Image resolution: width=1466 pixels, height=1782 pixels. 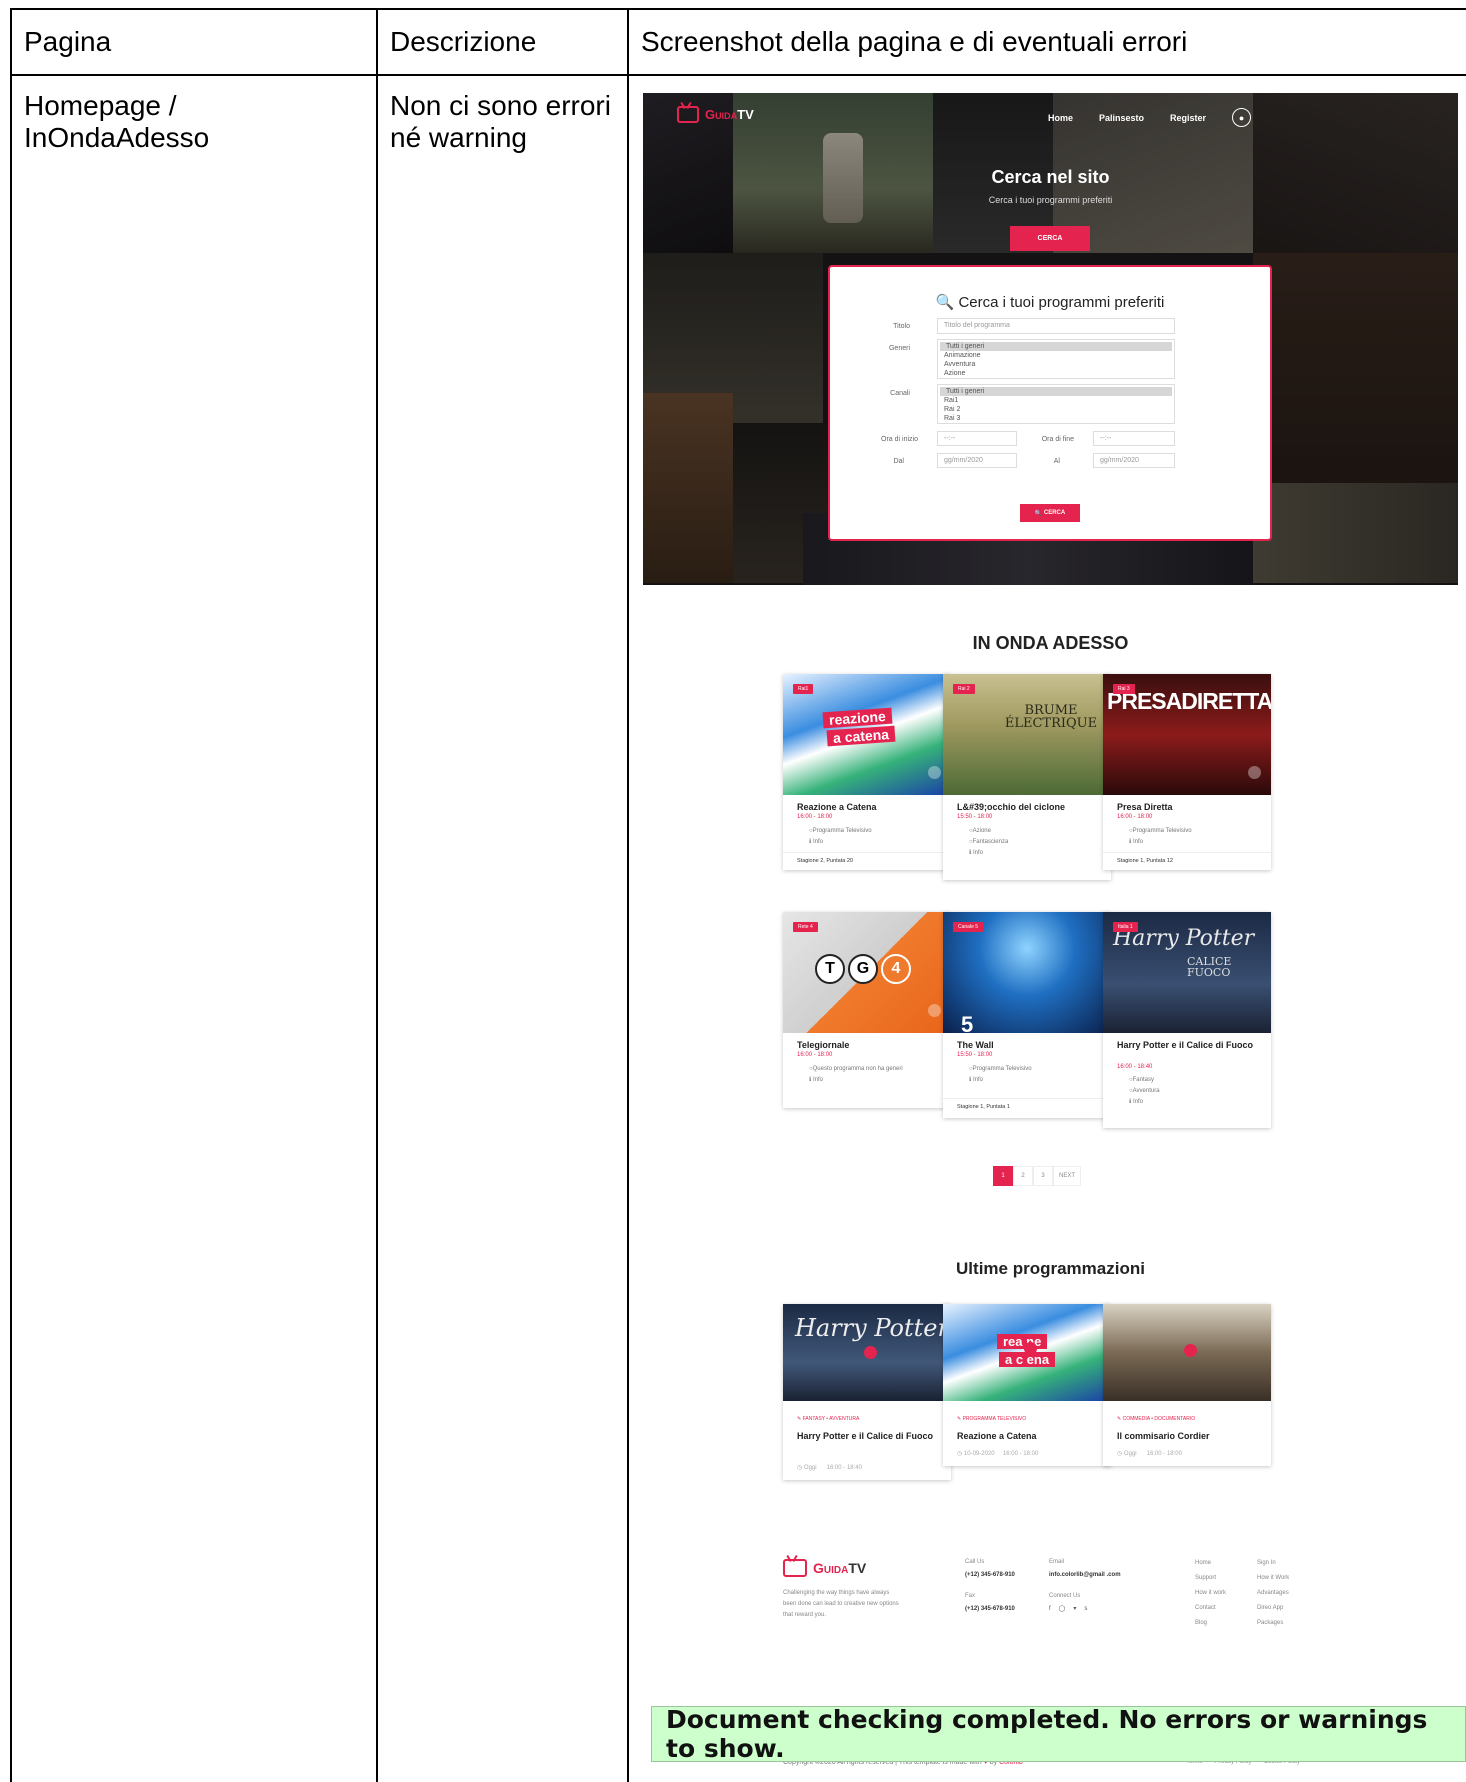 What do you see at coordinates (1210, 1623) in the screenshot?
I see `footer-link: Blog` at bounding box center [1210, 1623].